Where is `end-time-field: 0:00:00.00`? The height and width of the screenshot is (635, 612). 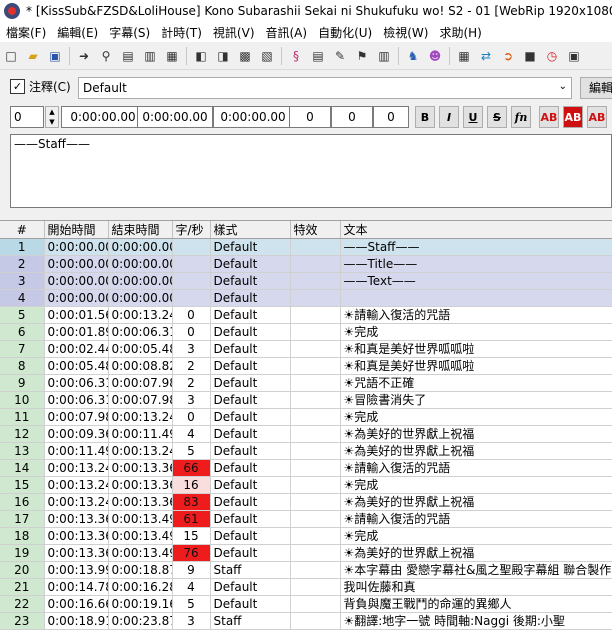 end-time-field: 0:00:00.00 is located at coordinates (175, 117).